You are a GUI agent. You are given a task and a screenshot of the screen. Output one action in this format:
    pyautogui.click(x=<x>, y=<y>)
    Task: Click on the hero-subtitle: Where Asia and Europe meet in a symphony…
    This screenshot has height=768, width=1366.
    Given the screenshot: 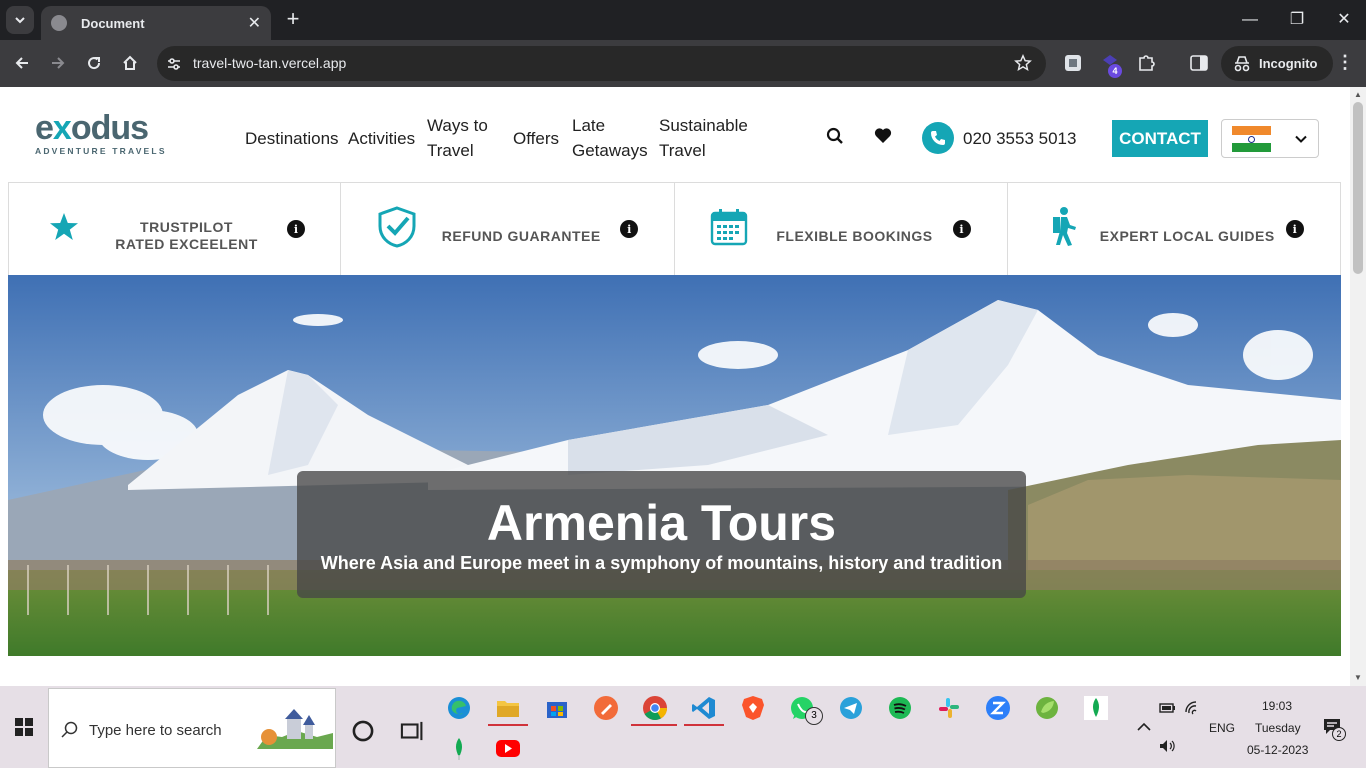 What is the action you would take?
    pyautogui.click(x=661, y=563)
    